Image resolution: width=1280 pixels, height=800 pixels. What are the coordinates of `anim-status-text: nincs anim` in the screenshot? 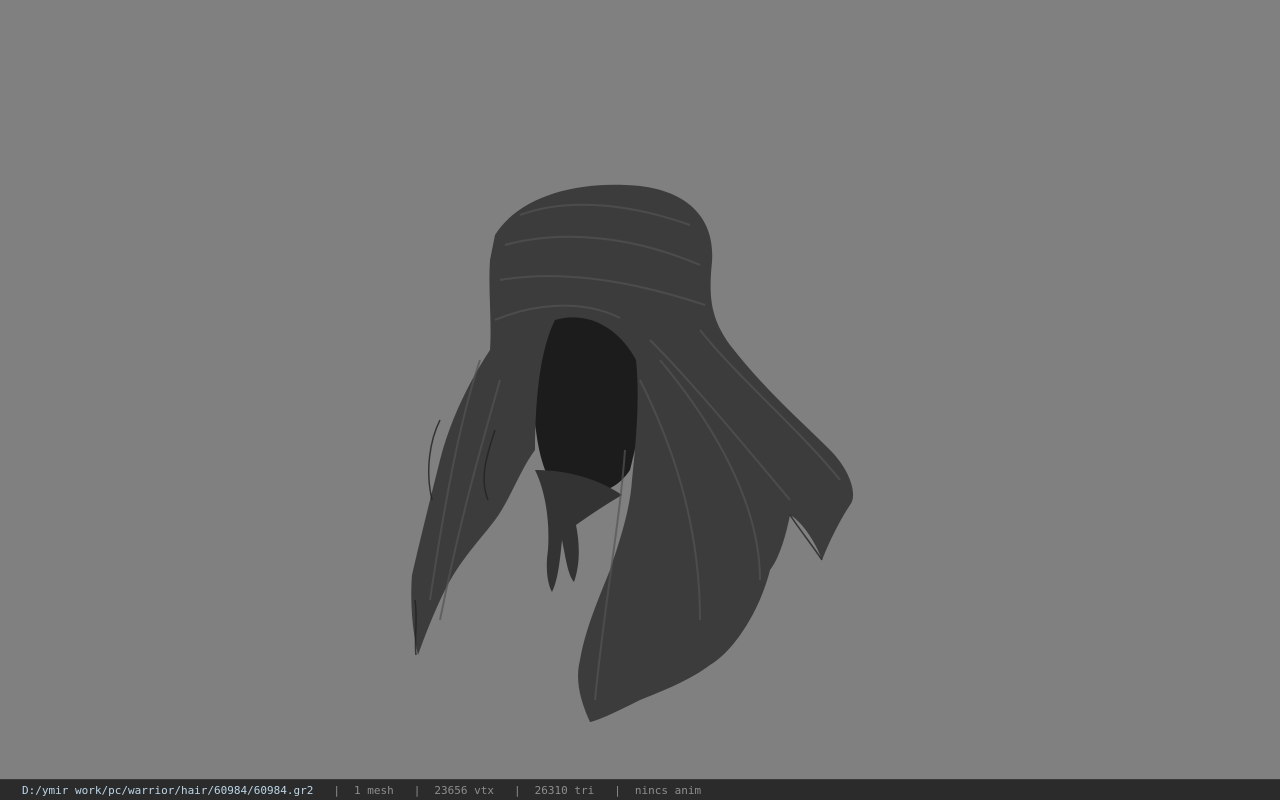 It's located at (668, 790).